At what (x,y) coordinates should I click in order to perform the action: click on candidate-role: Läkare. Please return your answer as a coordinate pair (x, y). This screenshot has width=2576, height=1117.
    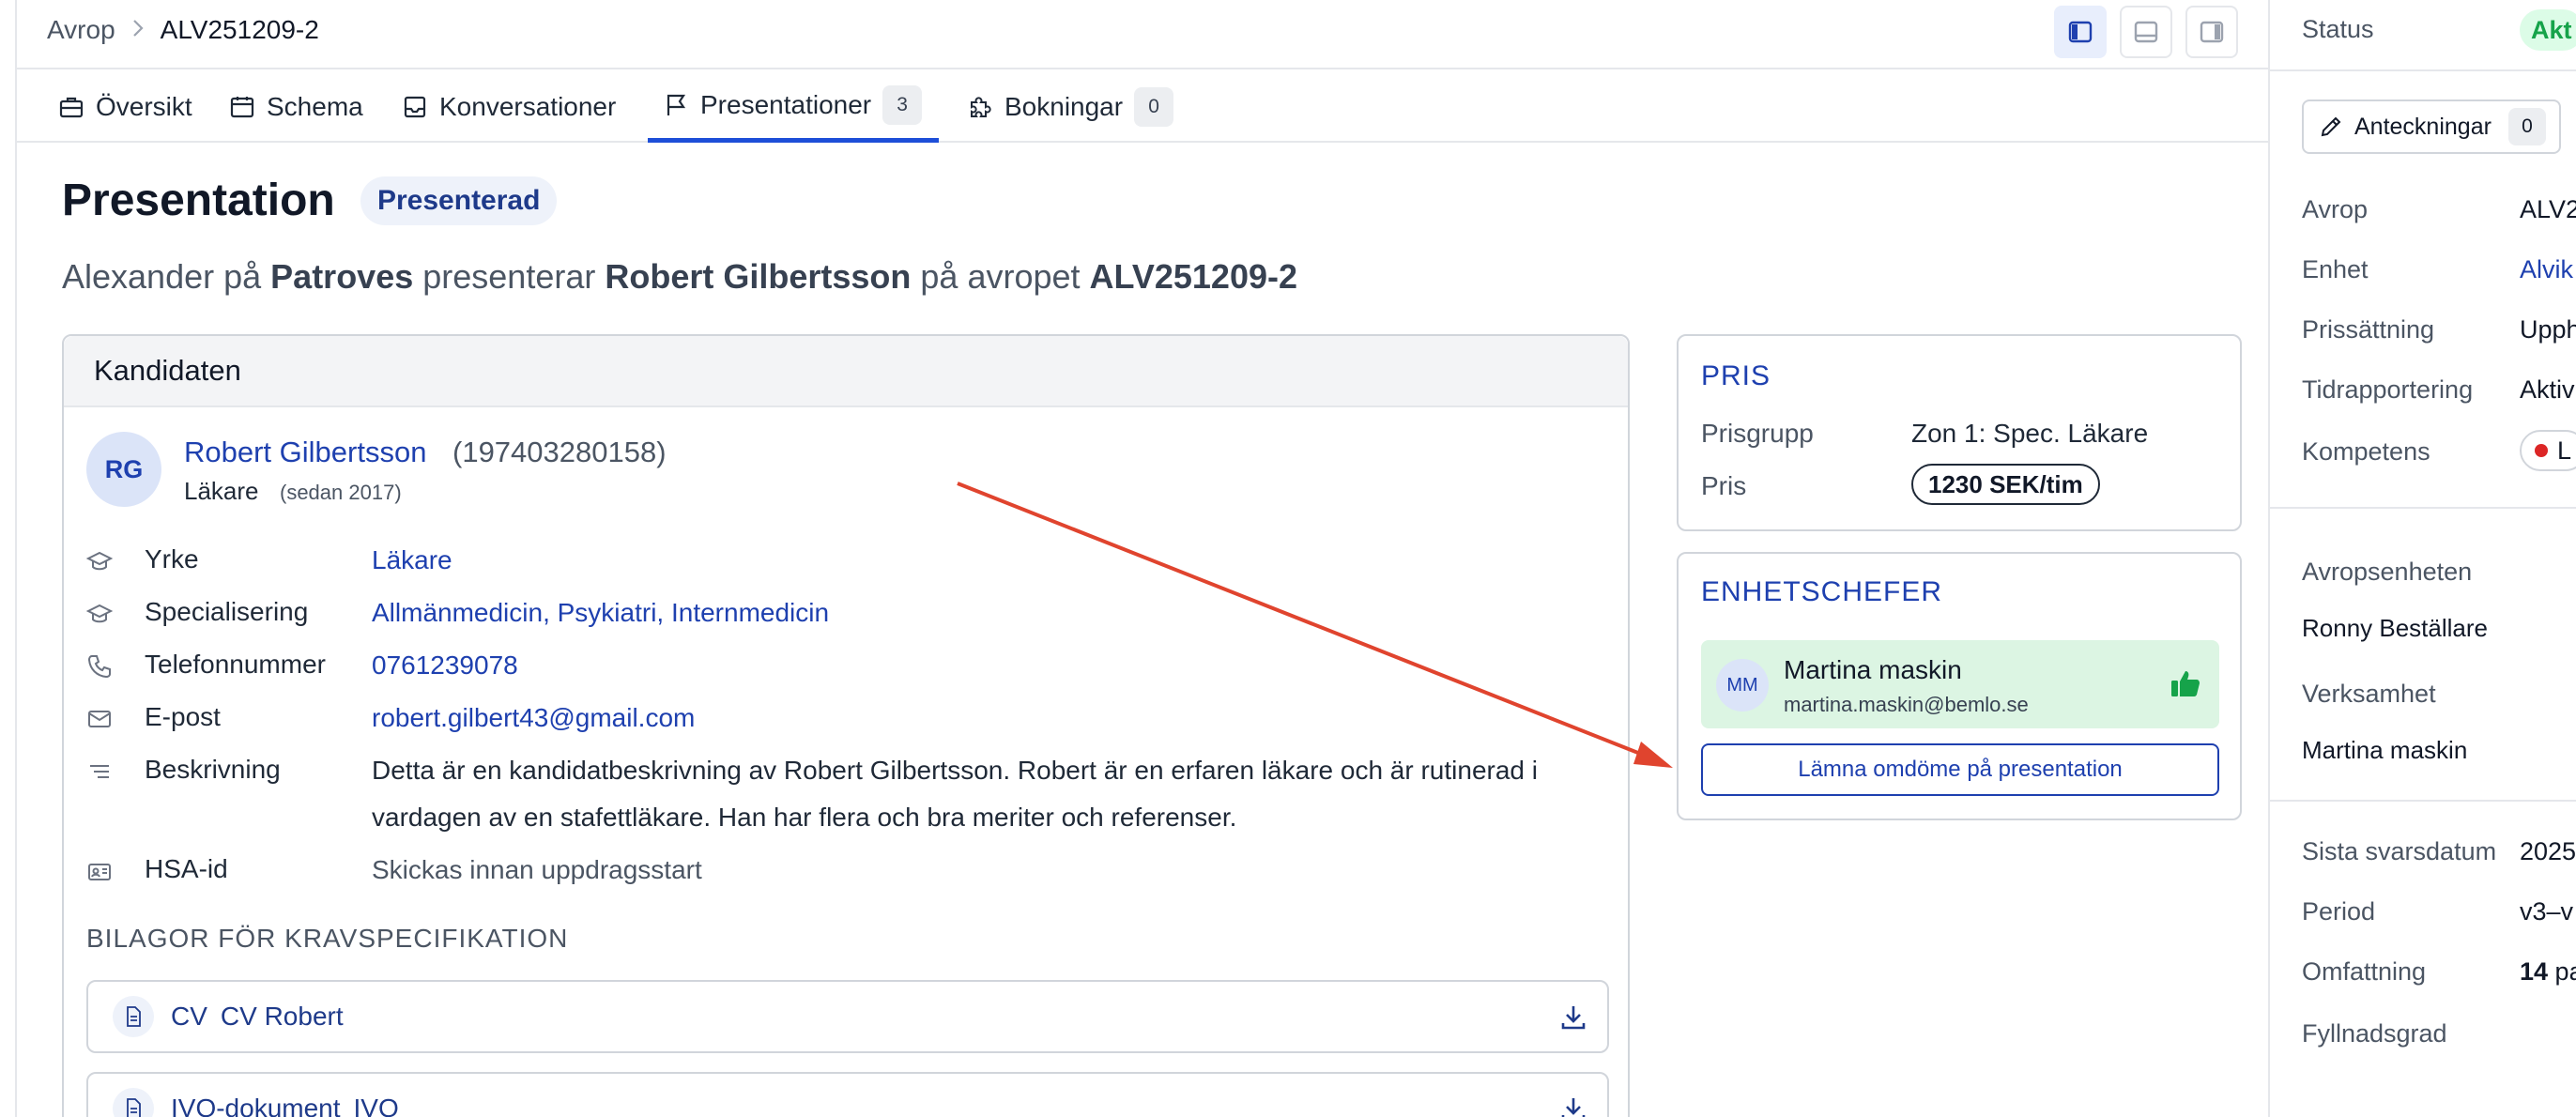
    Looking at the image, I should click on (222, 491).